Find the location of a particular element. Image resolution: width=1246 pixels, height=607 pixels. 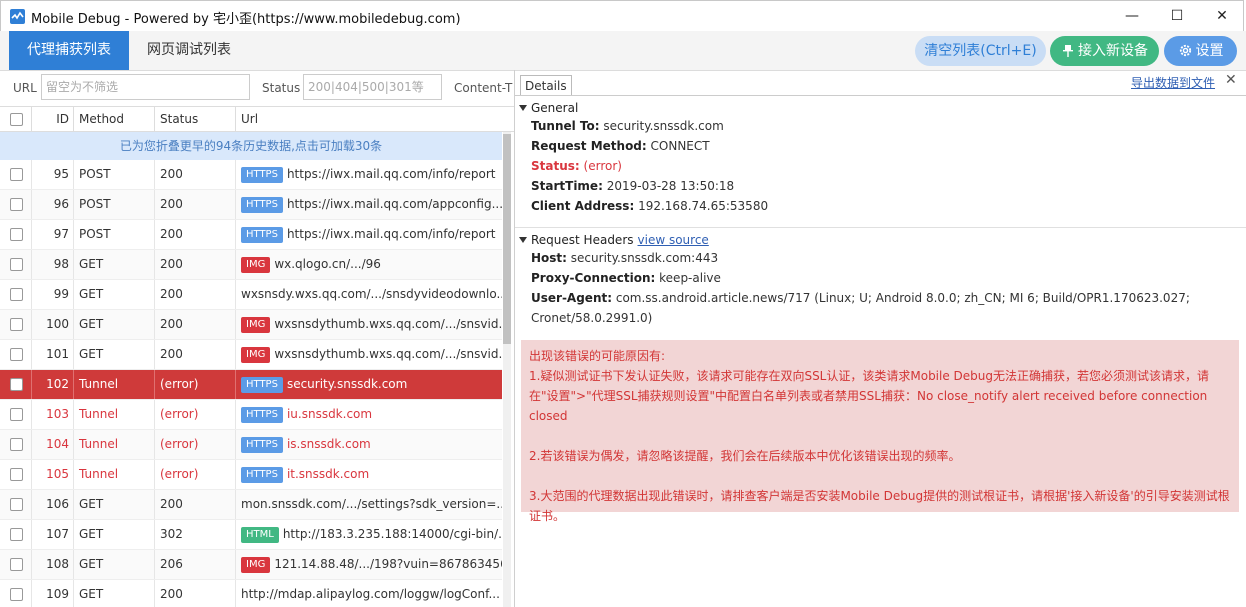

table-row: 105 Tunnel (error) HTTPS it.snssdk.com is located at coordinates (251, 475).